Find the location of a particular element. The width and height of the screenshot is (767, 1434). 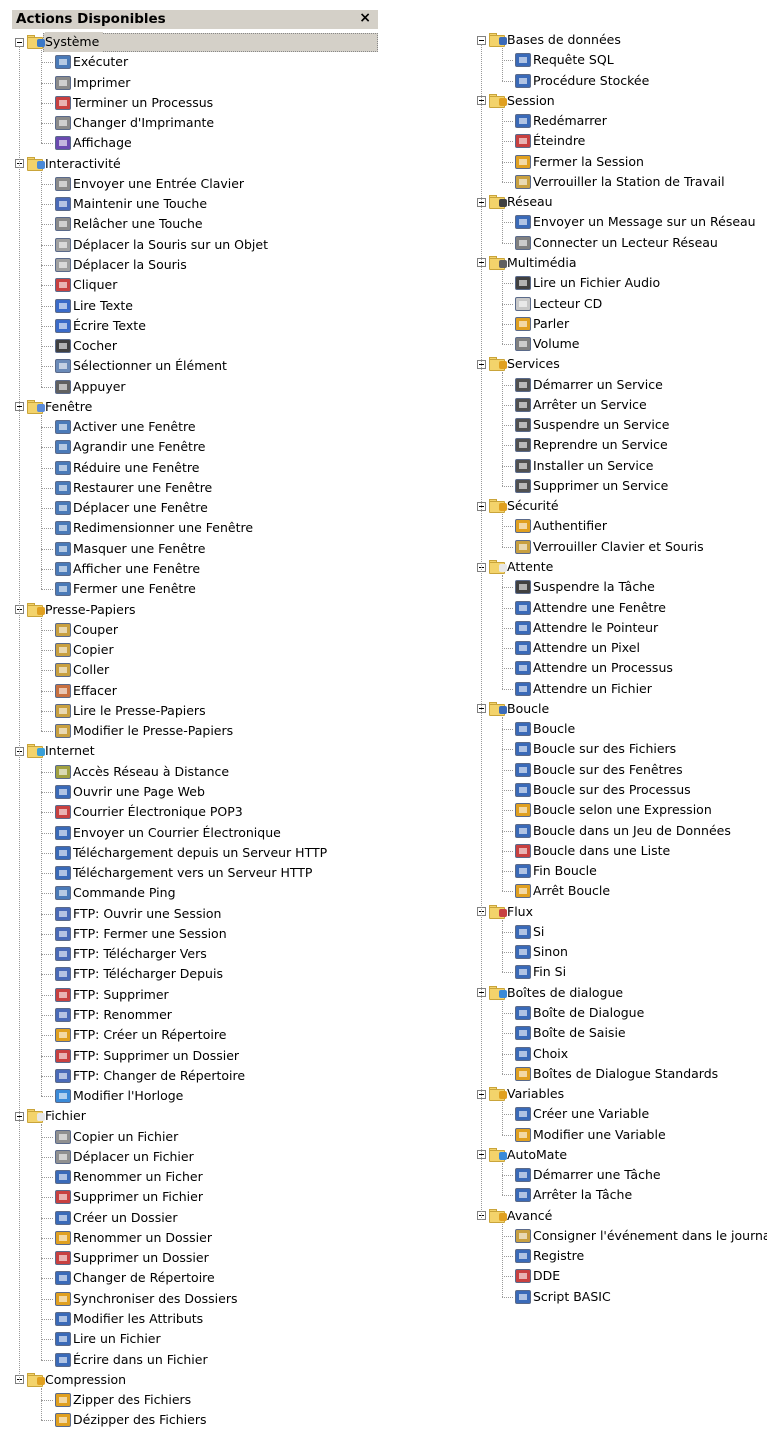

action-item: FTP: Renommer is located at coordinates (113, 1015).